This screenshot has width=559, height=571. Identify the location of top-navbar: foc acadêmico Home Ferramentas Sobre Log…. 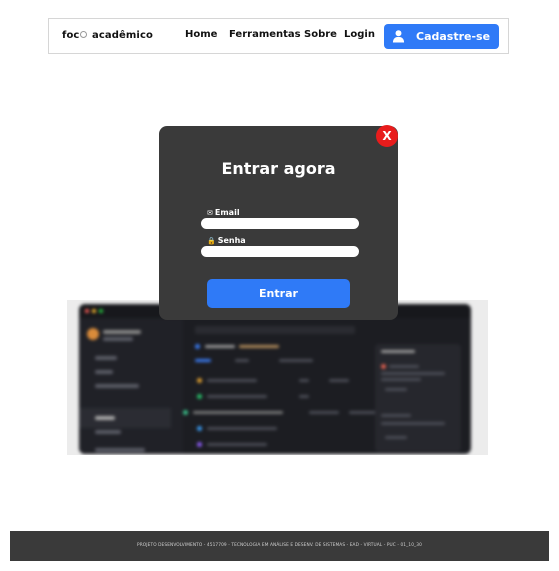
(278, 36).